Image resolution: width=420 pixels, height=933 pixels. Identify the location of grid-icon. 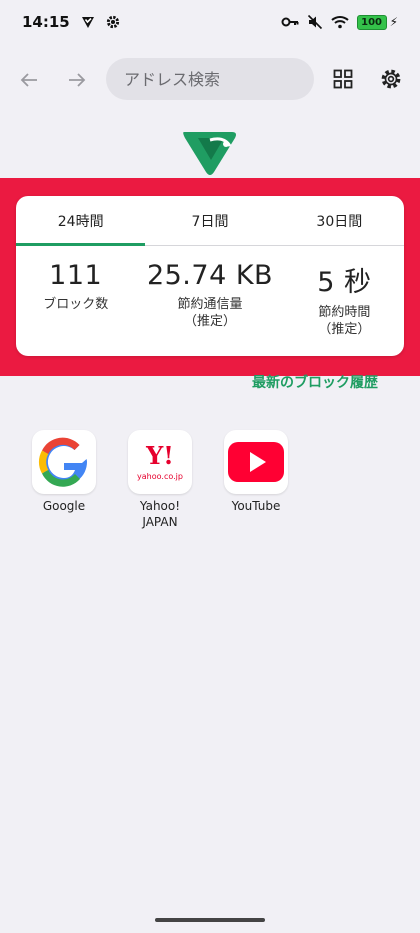
(343, 79).